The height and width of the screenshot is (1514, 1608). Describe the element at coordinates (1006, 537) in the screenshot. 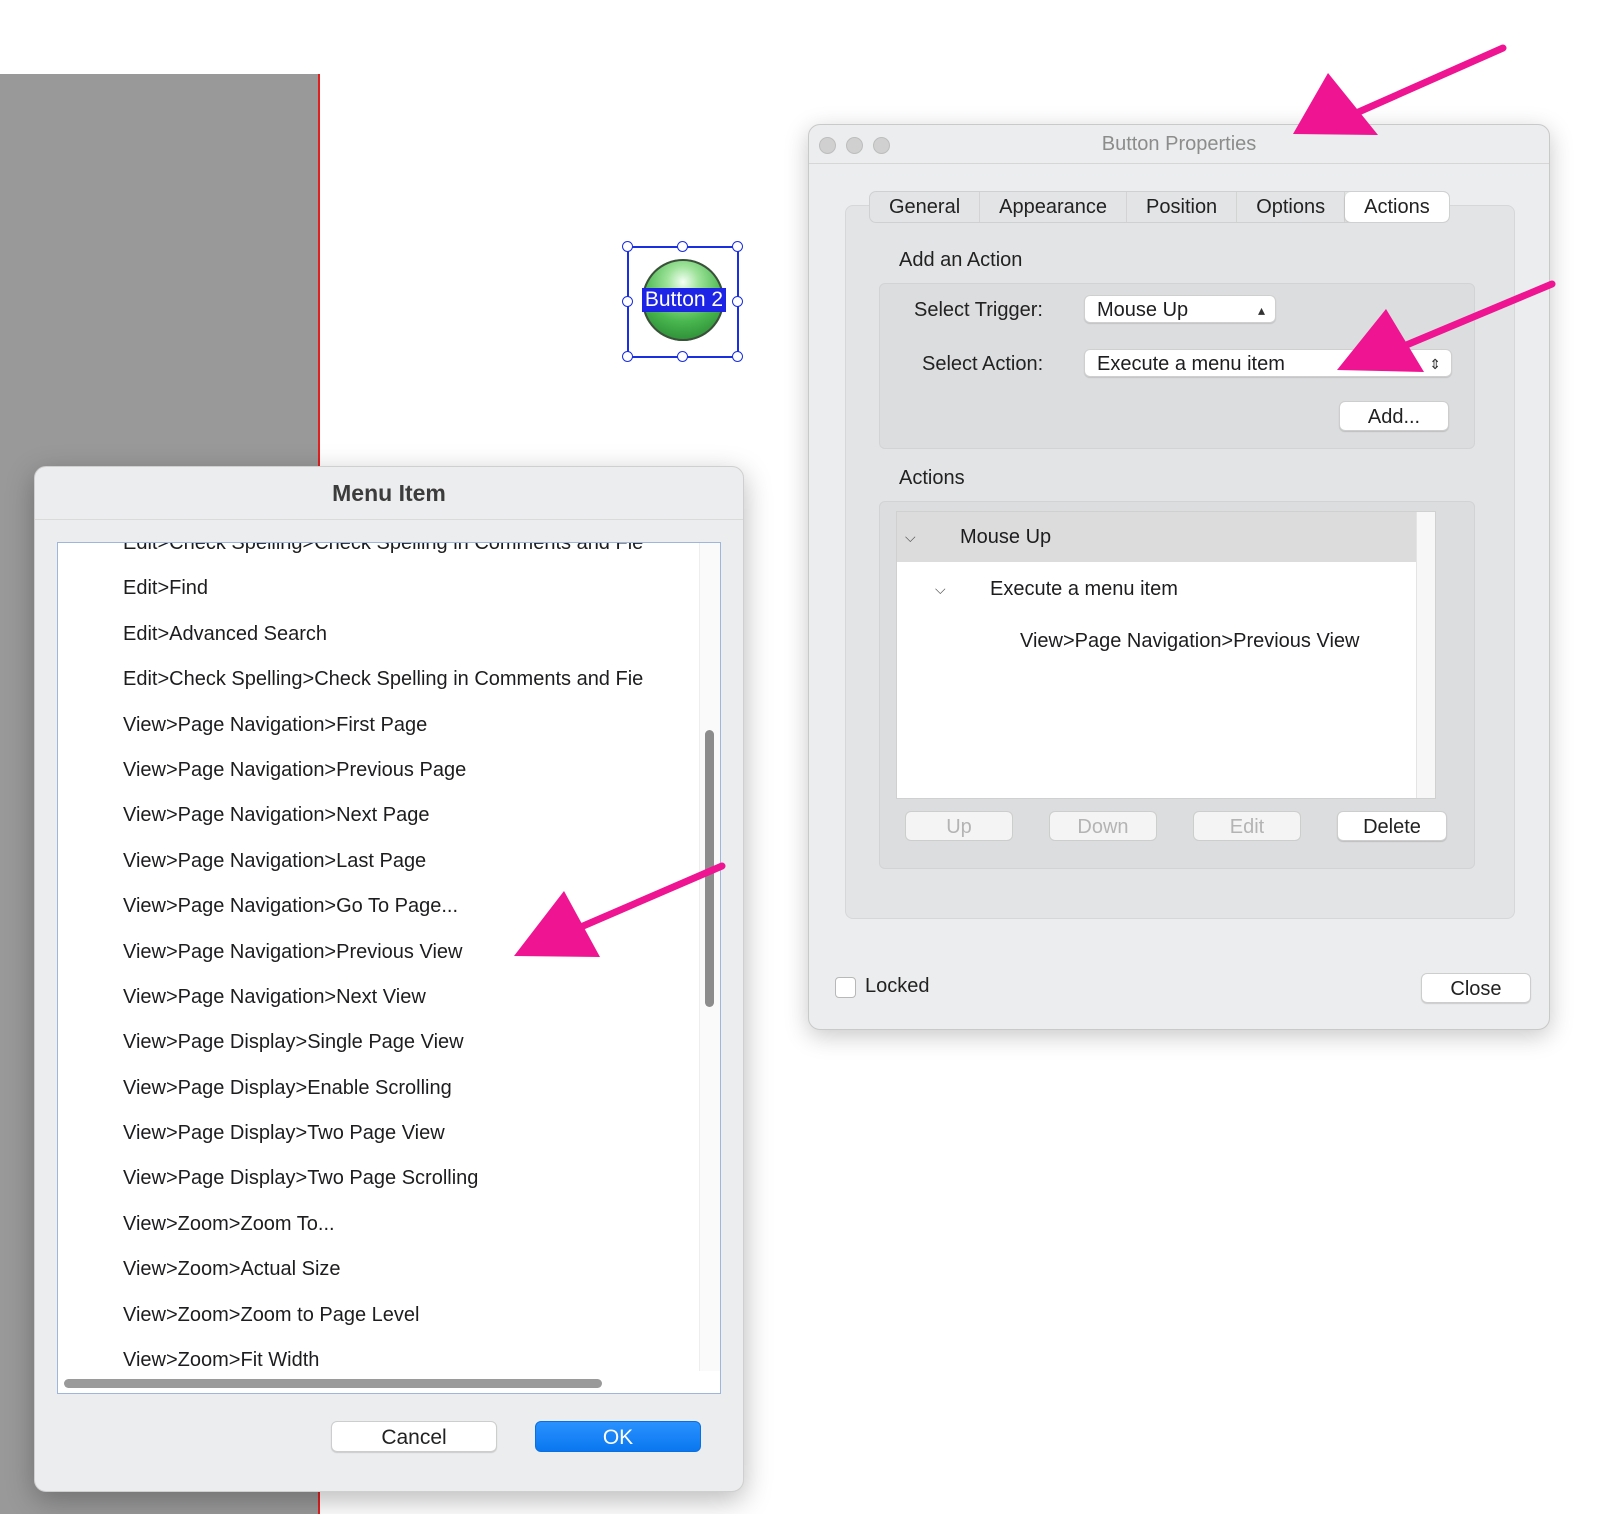

I see `tree-row-label: Mouse Up` at that location.